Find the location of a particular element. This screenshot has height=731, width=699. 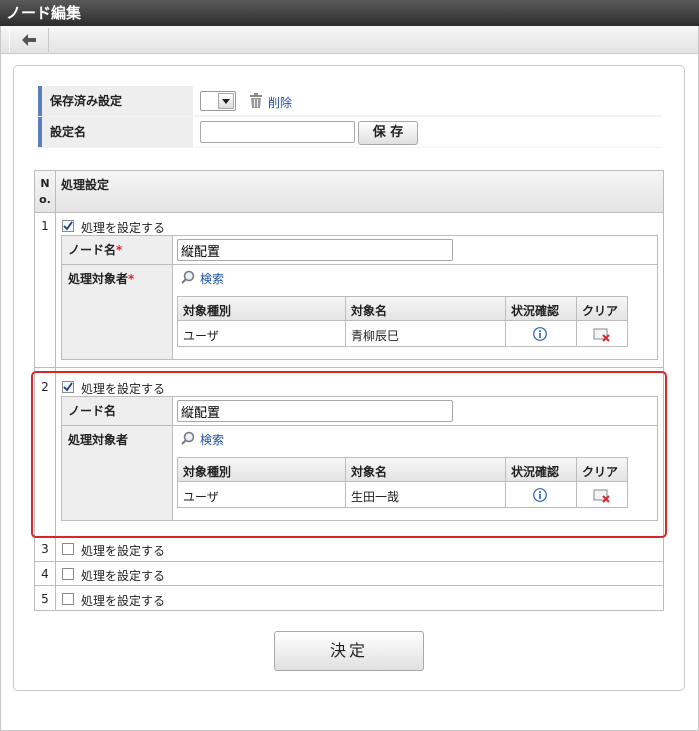

row-no: 5 is located at coordinates (45, 599).